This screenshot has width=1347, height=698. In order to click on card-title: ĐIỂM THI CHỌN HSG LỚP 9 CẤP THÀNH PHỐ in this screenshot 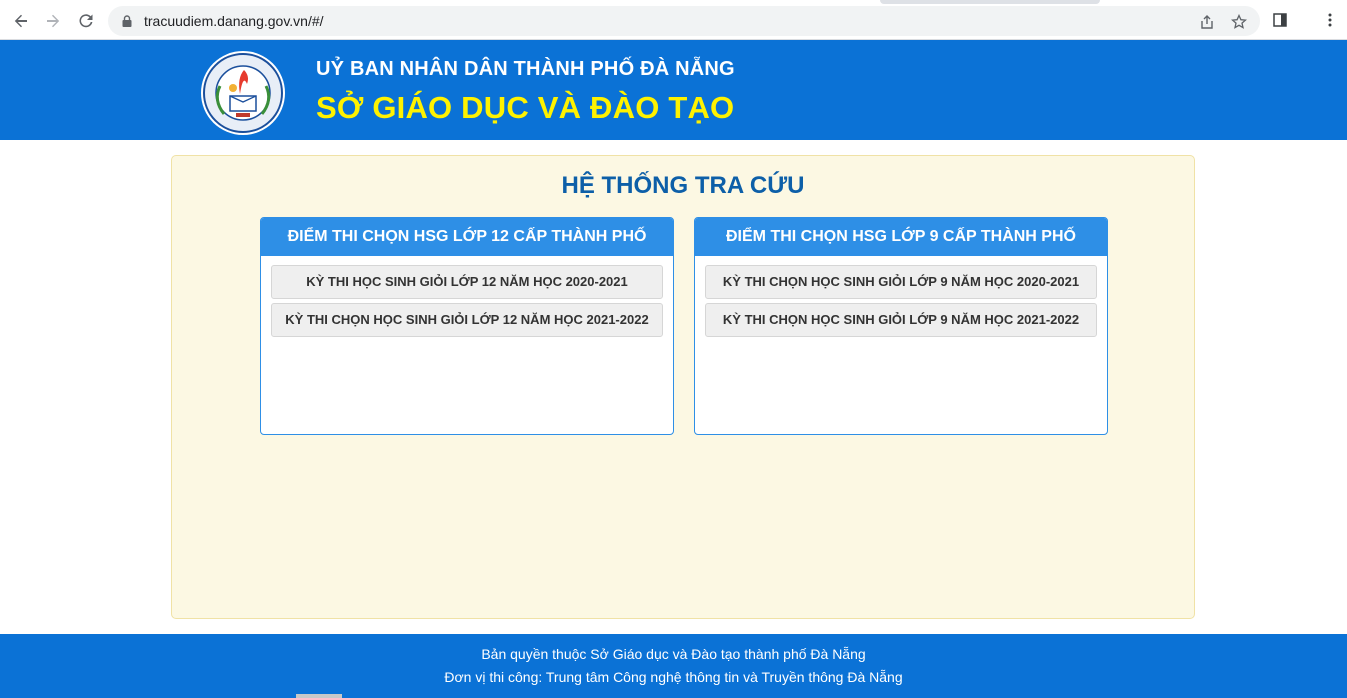, I will do `click(901, 237)`.